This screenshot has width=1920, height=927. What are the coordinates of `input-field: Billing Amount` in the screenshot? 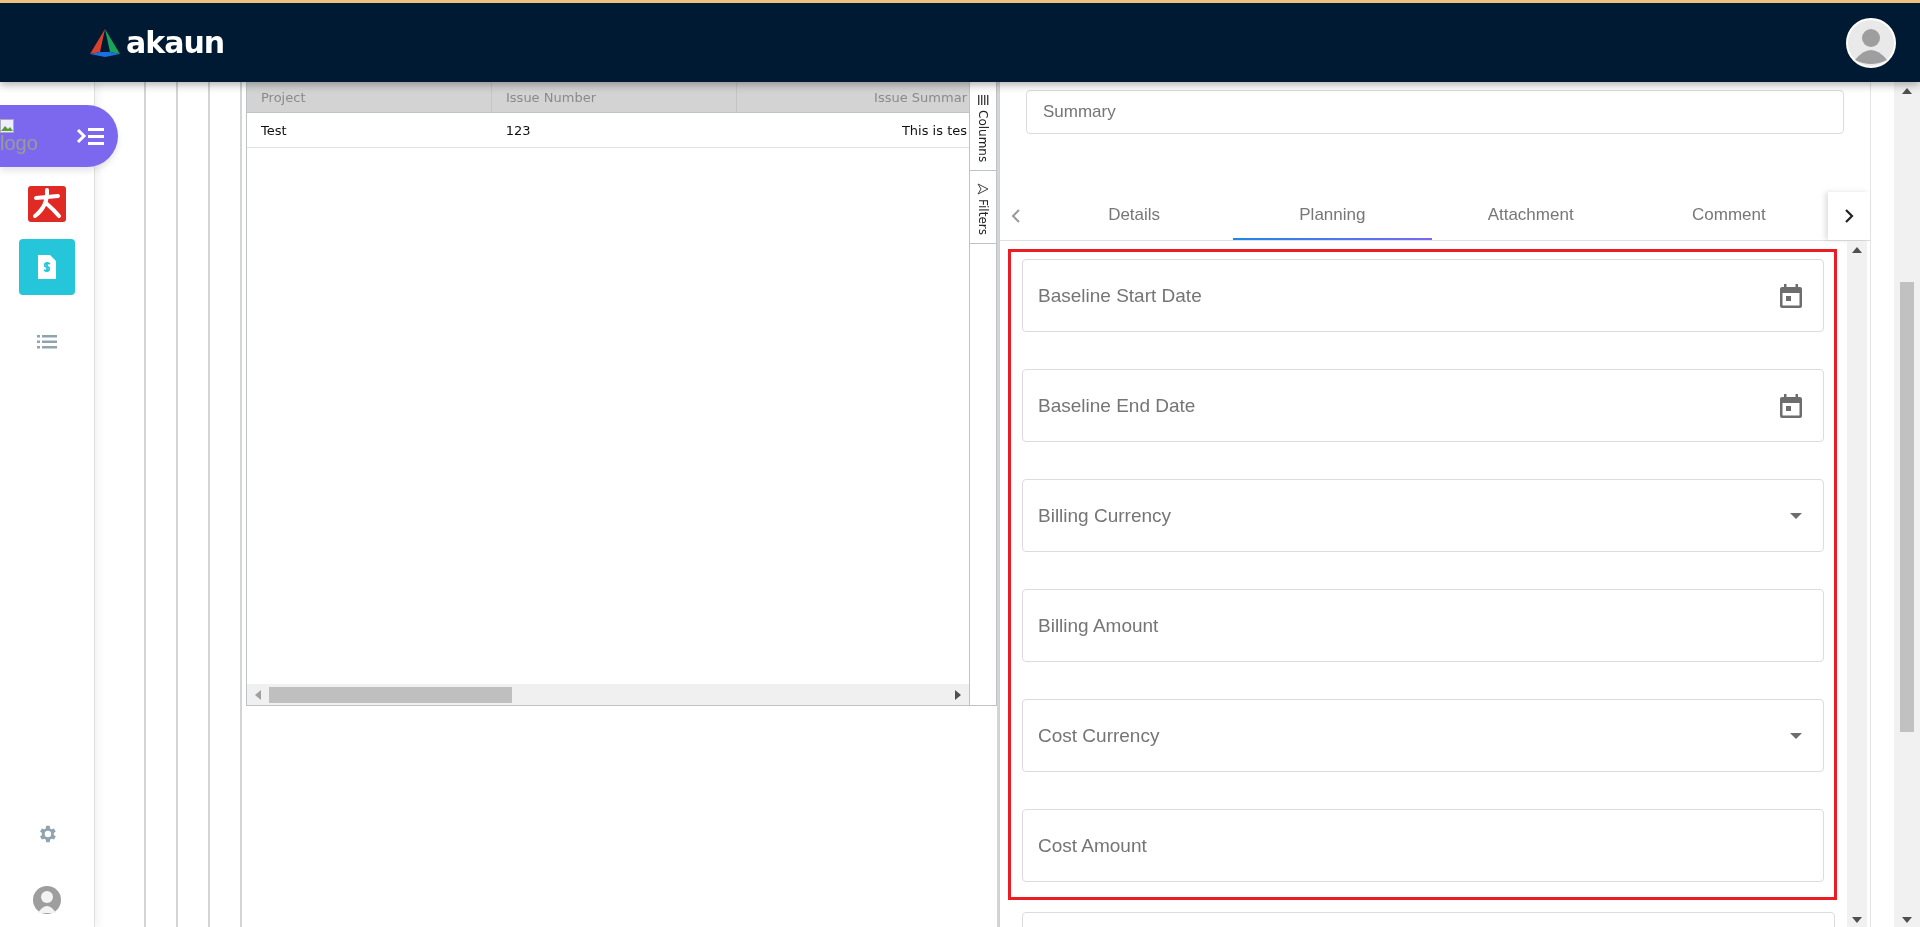 It's located at (1423, 625).